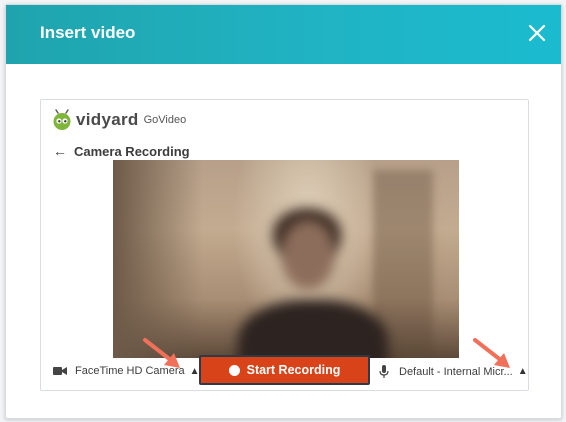 This screenshot has width=566, height=422. What do you see at coordinates (491, 353) in the screenshot?
I see `annotation-arrow-microphone-icon` at bounding box center [491, 353].